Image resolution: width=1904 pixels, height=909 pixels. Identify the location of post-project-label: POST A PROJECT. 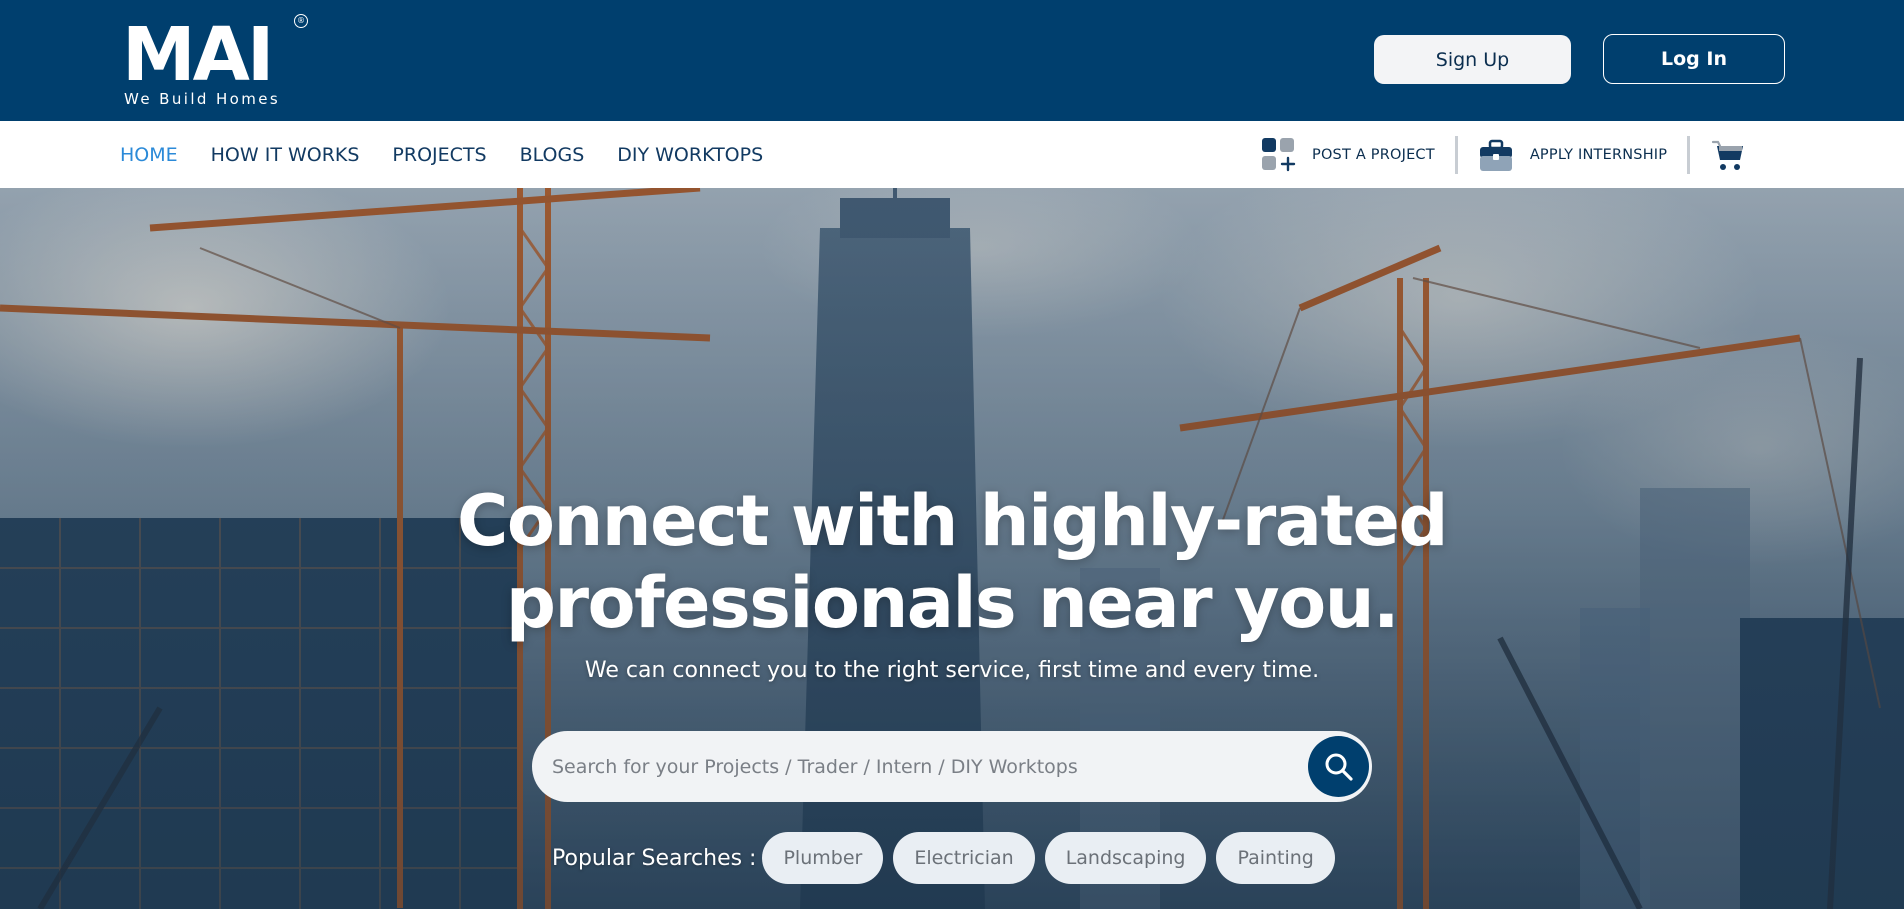
(1373, 154).